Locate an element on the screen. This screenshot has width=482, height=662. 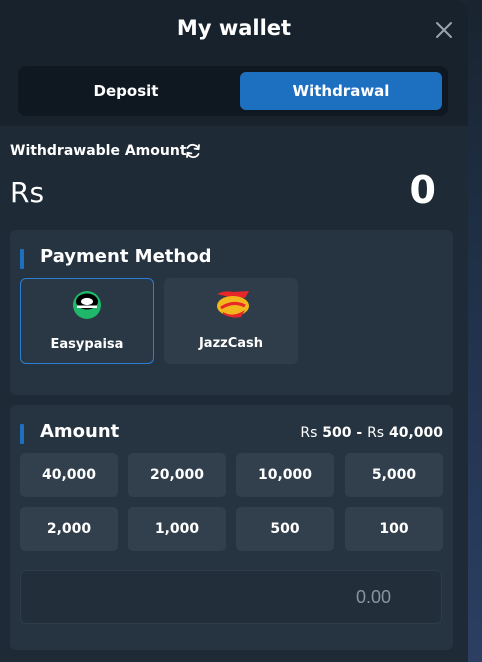
jazzcash-logo-icon is located at coordinates (232, 304).